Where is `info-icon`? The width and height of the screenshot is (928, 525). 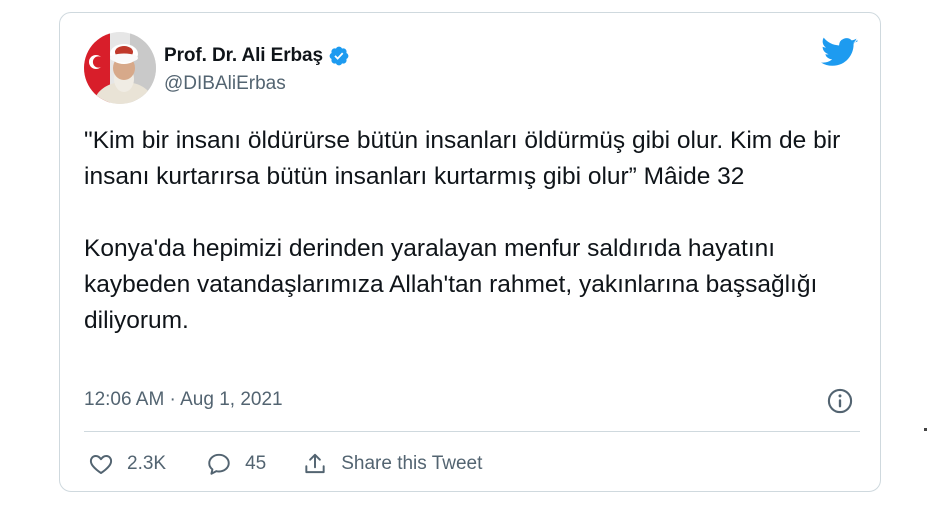
info-icon is located at coordinates (840, 401).